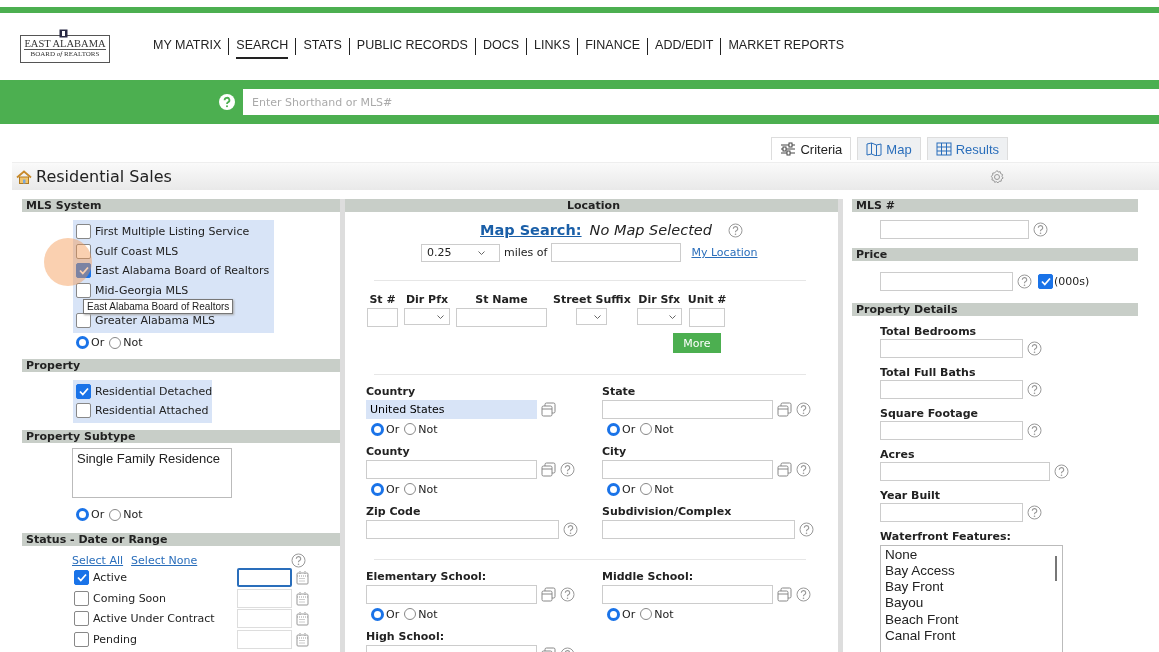  Describe the element at coordinates (613, 46) in the screenshot. I see `nav-link: FINANCE` at that location.